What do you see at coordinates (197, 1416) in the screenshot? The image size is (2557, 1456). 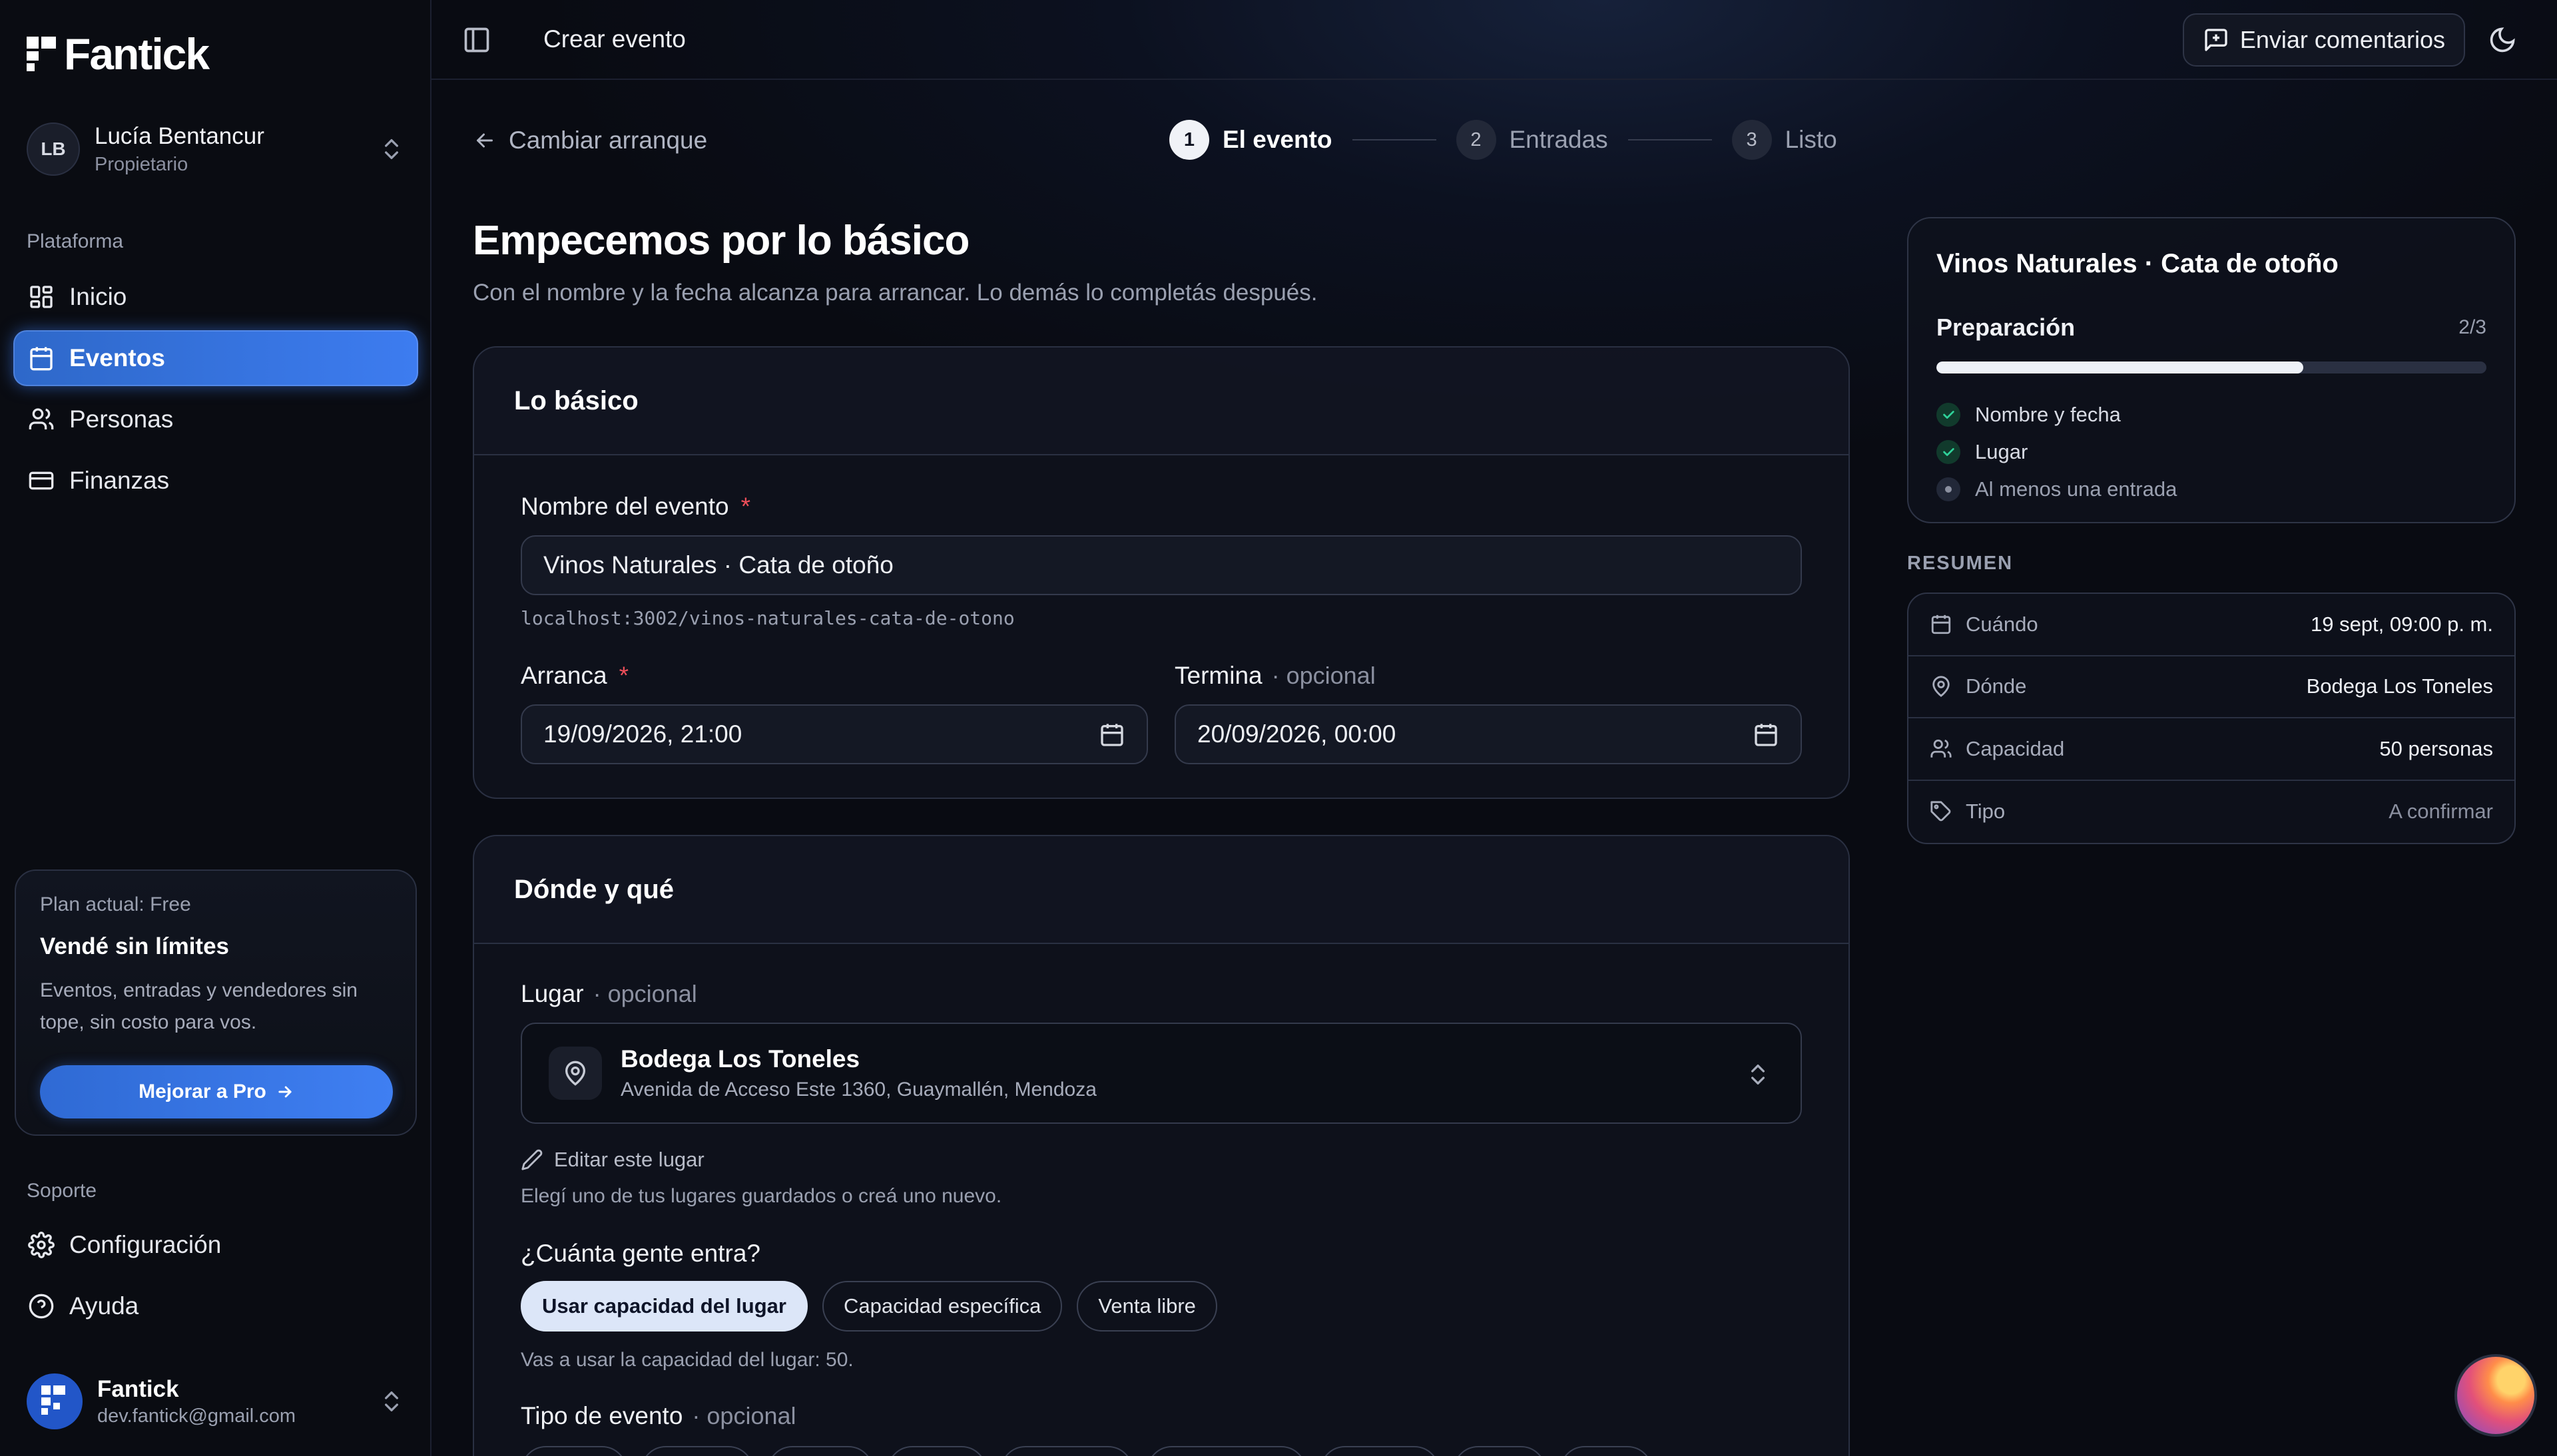 I see `account-email: dev.fantick@gmail.com` at bounding box center [197, 1416].